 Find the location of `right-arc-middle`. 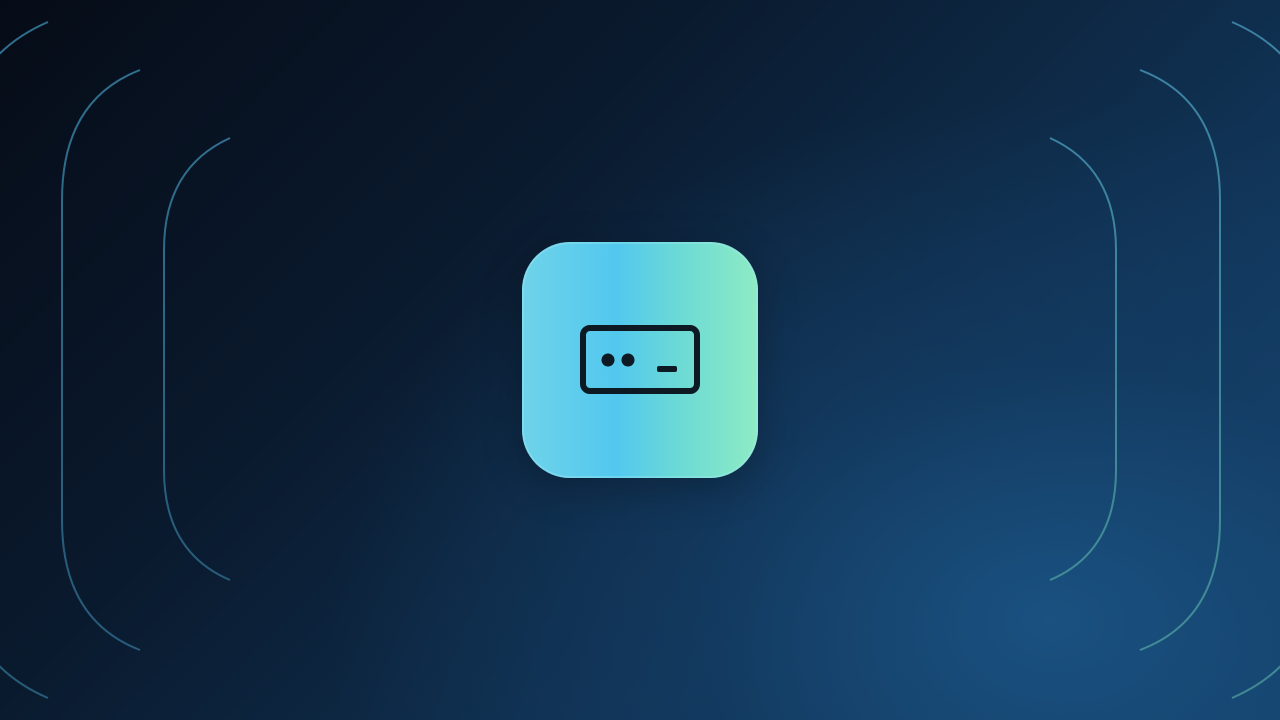

right-arc-middle is located at coordinates (1180, 360).